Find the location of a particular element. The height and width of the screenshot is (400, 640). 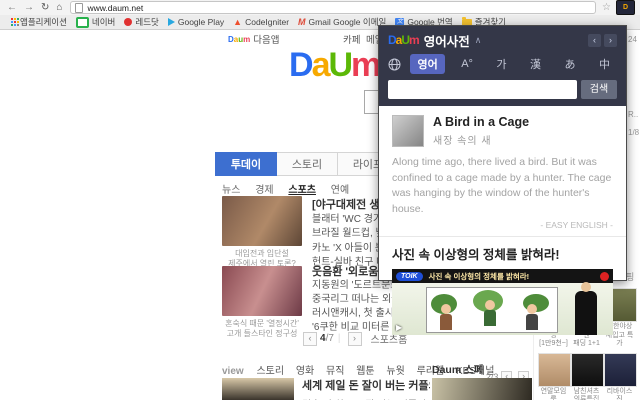

bookmark-label: 레드닷 is located at coordinates (147, 22).